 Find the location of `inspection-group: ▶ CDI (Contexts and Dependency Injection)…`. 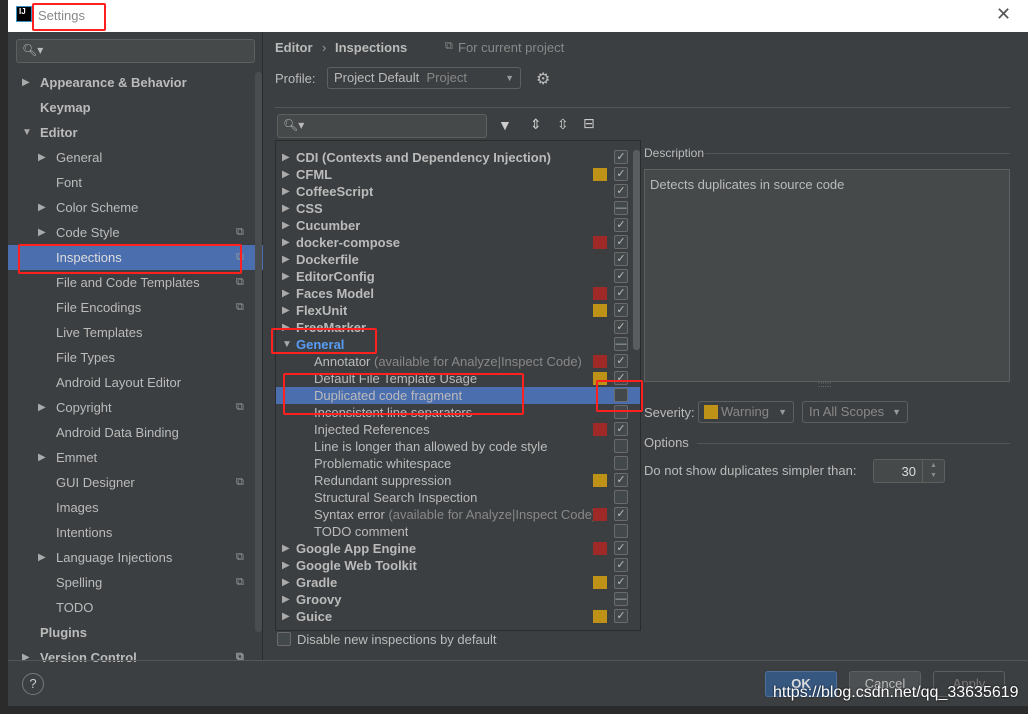

inspection-group: ▶ CDI (Contexts and Dependency Injection)… is located at coordinates (458, 157).